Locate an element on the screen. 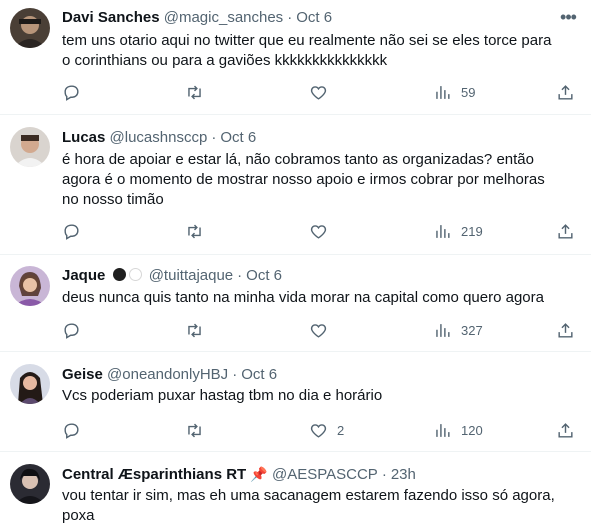 This screenshot has height=531, width=591. tweet-actions: 2 120 is located at coordinates (317, 430).